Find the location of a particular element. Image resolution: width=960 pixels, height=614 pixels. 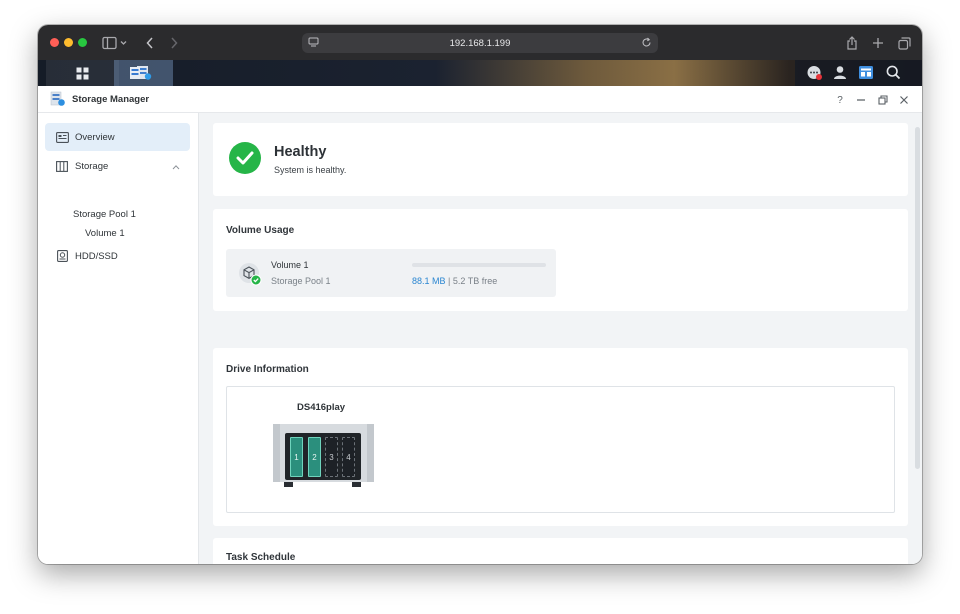

minimize-window-button is located at coordinates (68, 42).